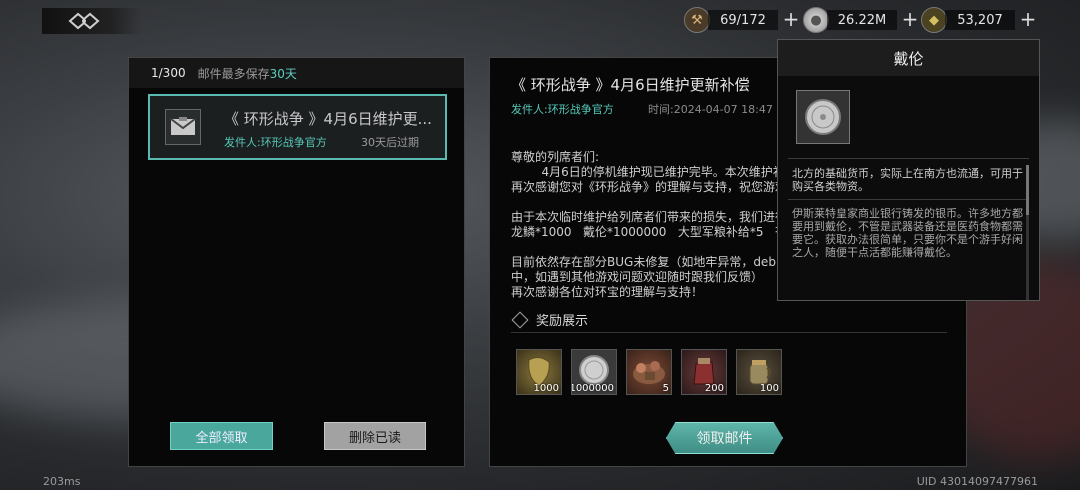  I want to click on silver-coin-icon: ●, so click(816, 20).